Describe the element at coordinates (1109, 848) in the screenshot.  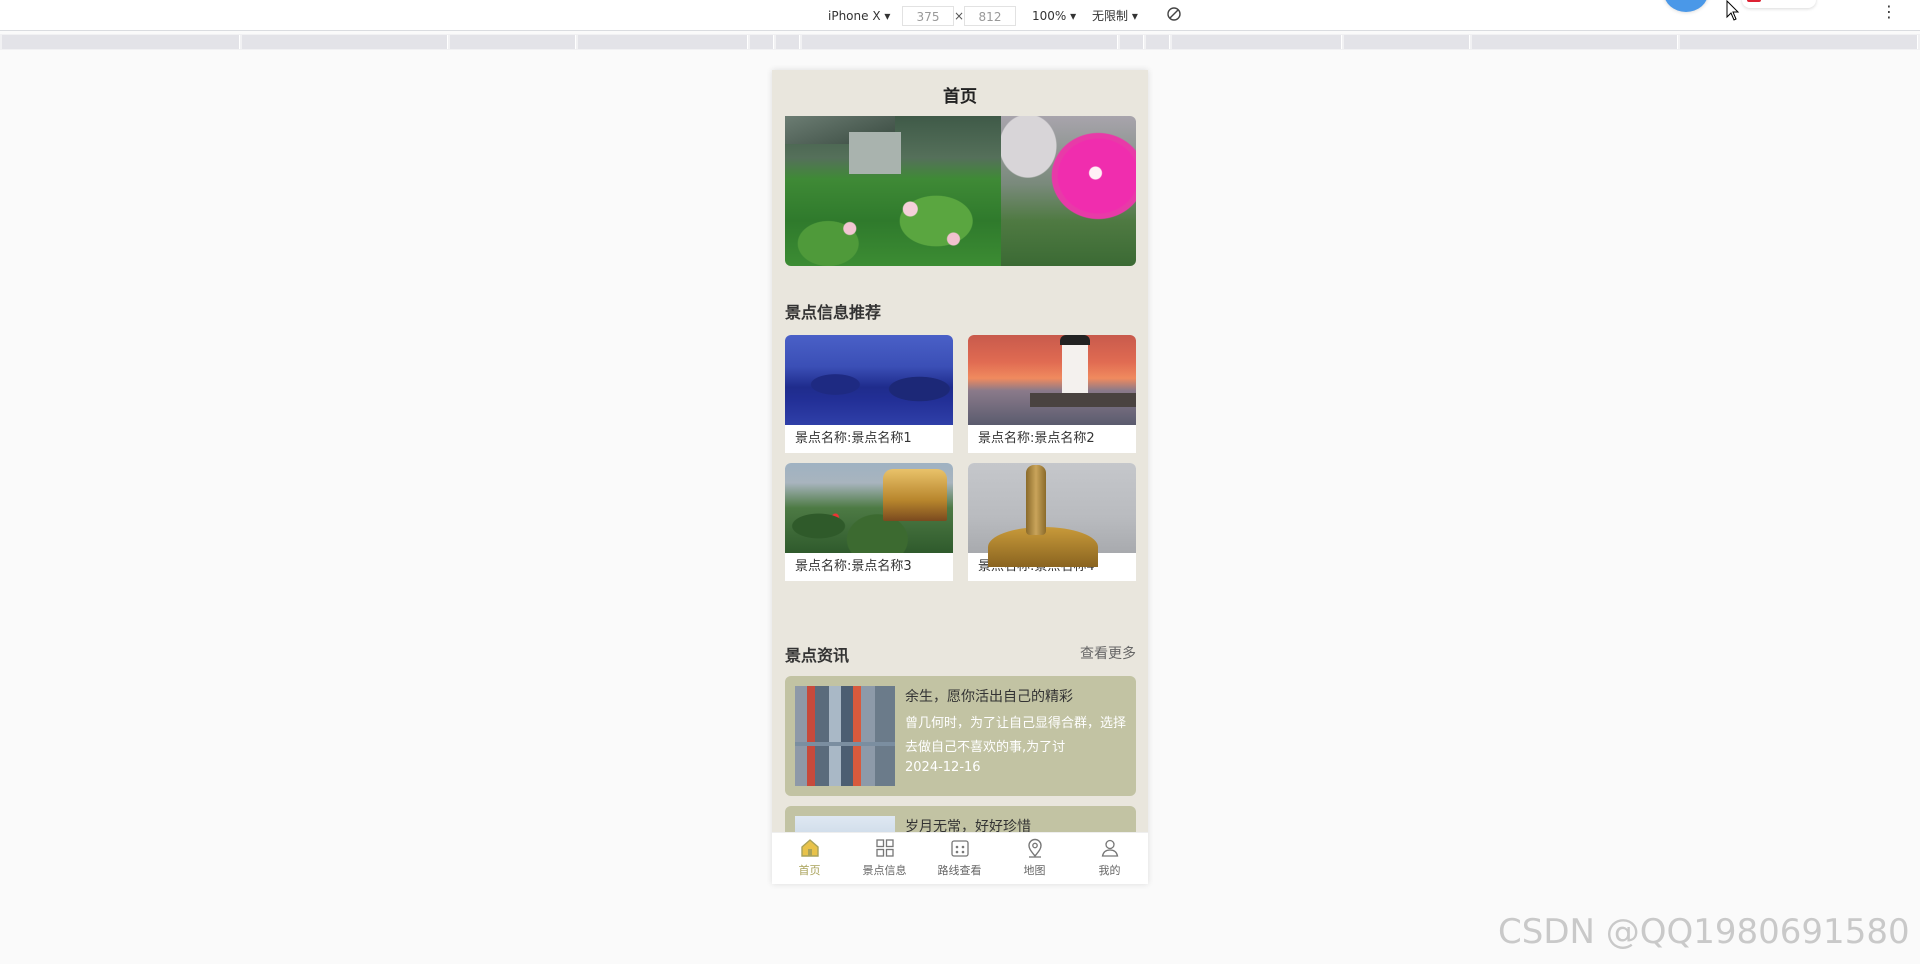
I see `user-icon` at that location.